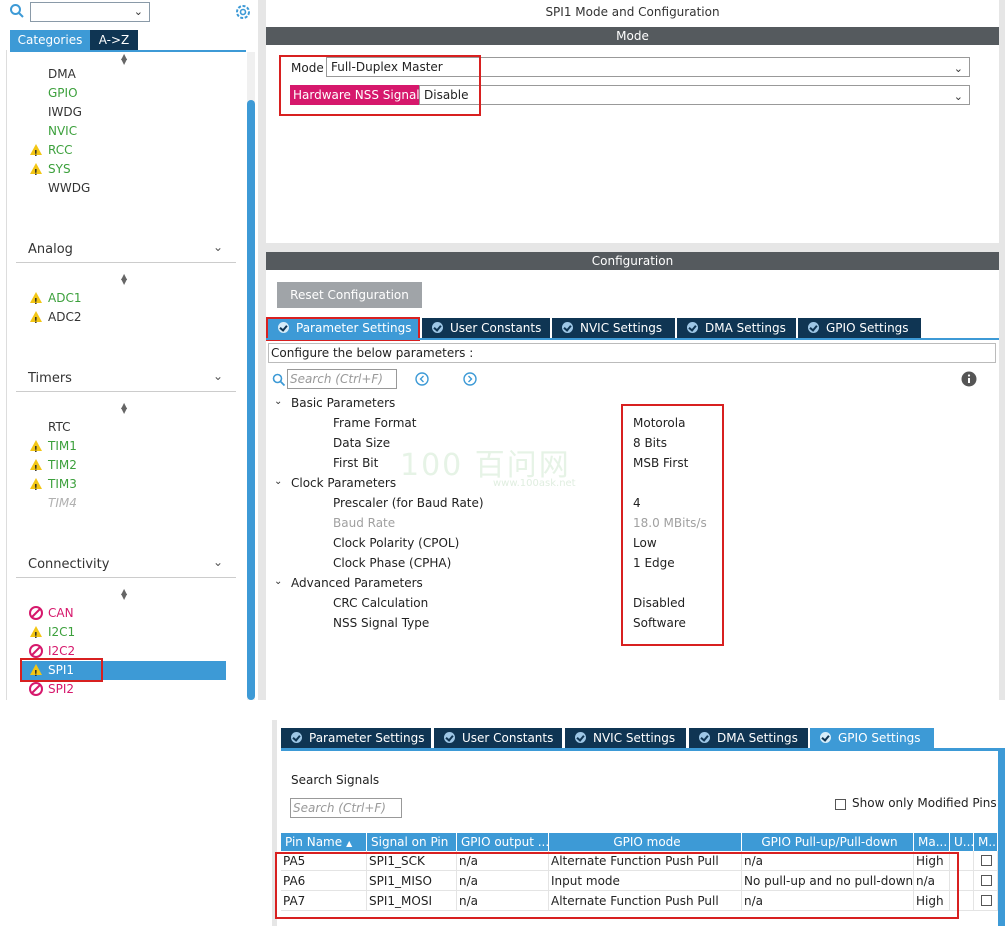  Describe the element at coordinates (408, 503) in the screenshot. I see `param-label: Prescaler (for Baud Rate)` at that location.